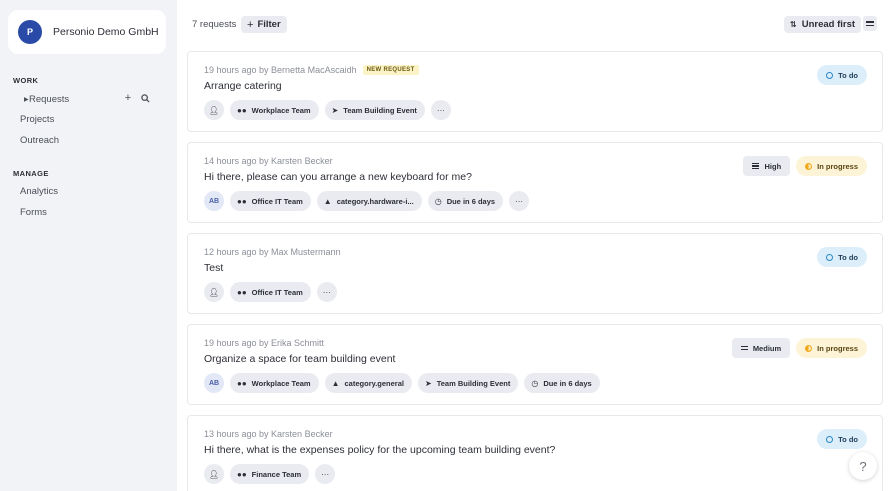 This screenshot has height=491, width=890. Describe the element at coordinates (863, 466) in the screenshot. I see `help-button: ?` at that location.